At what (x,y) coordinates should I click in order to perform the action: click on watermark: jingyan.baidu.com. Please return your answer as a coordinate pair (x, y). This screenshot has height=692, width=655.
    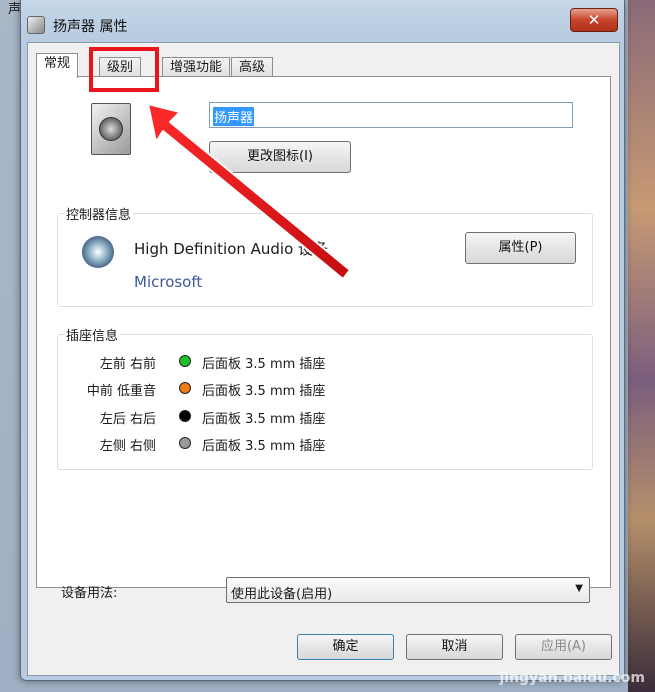
    Looking at the image, I should click on (572, 678).